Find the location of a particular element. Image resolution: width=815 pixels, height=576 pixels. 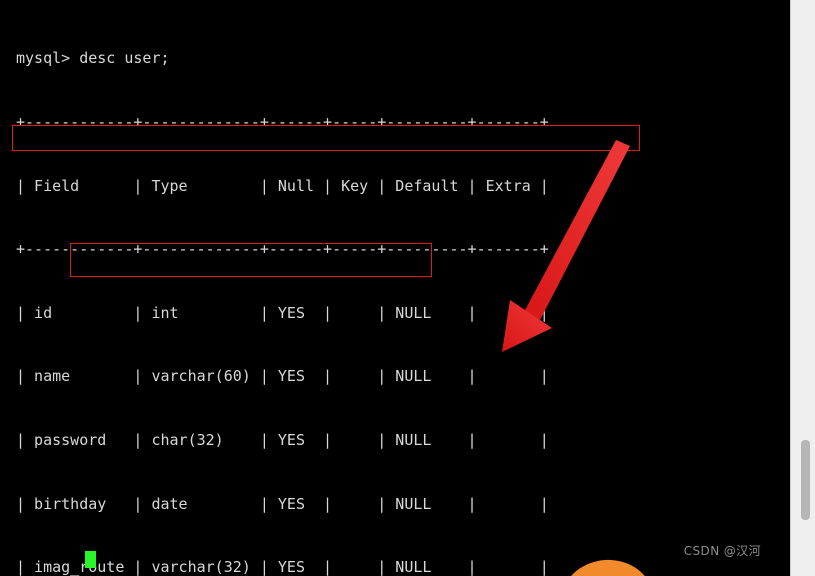

scrollbar-thumb is located at coordinates (805, 480).